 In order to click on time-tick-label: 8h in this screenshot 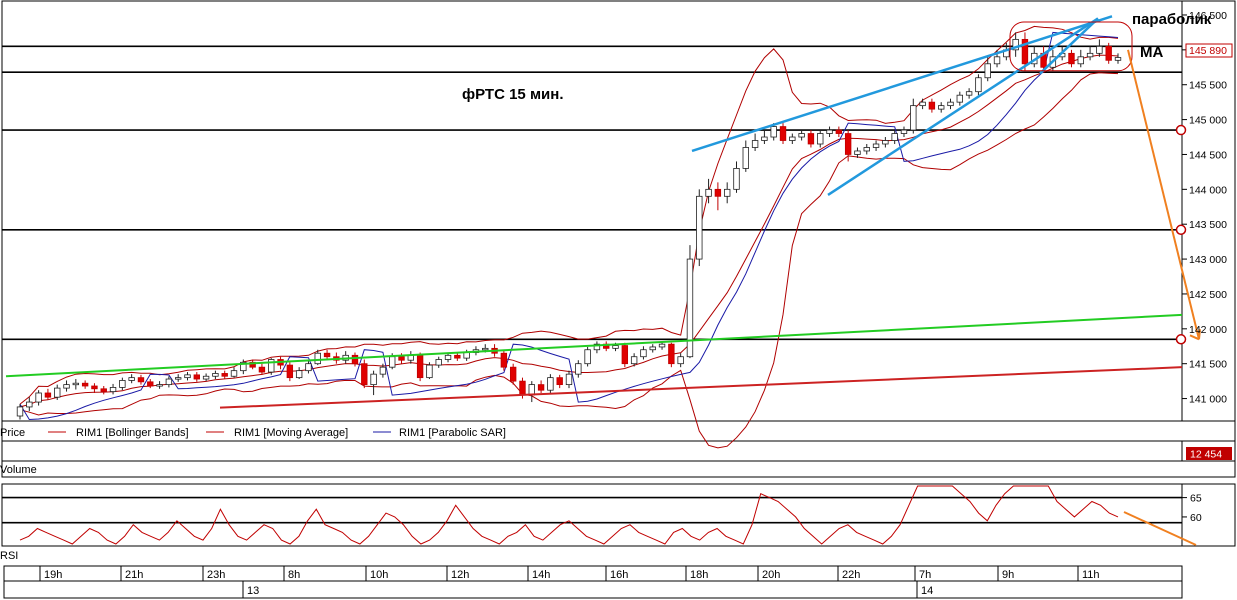, I will do `click(294, 575)`.